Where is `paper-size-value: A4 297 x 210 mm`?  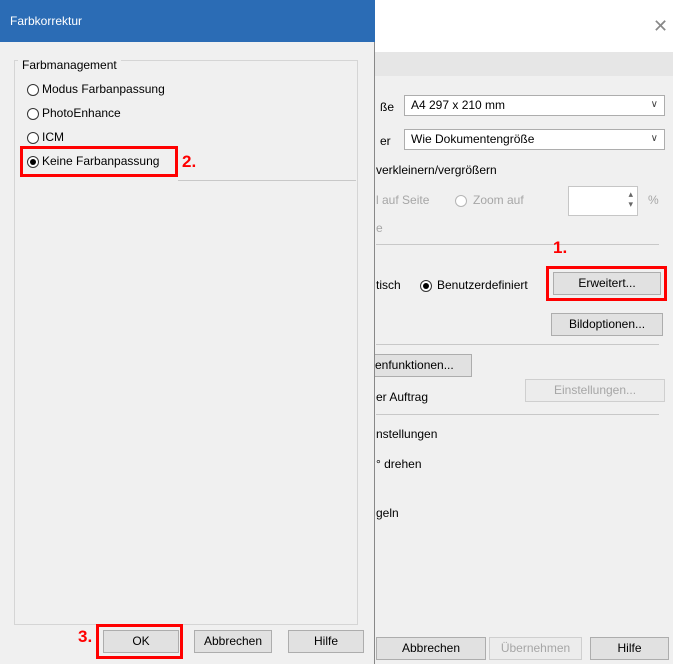 paper-size-value: A4 297 x 210 mm is located at coordinates (458, 105).